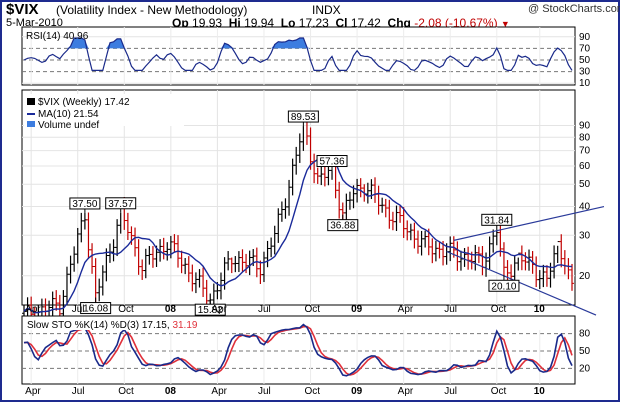  Describe the element at coordinates (332, 162) in the screenshot. I see `callout-label-5: 57.36` at that location.